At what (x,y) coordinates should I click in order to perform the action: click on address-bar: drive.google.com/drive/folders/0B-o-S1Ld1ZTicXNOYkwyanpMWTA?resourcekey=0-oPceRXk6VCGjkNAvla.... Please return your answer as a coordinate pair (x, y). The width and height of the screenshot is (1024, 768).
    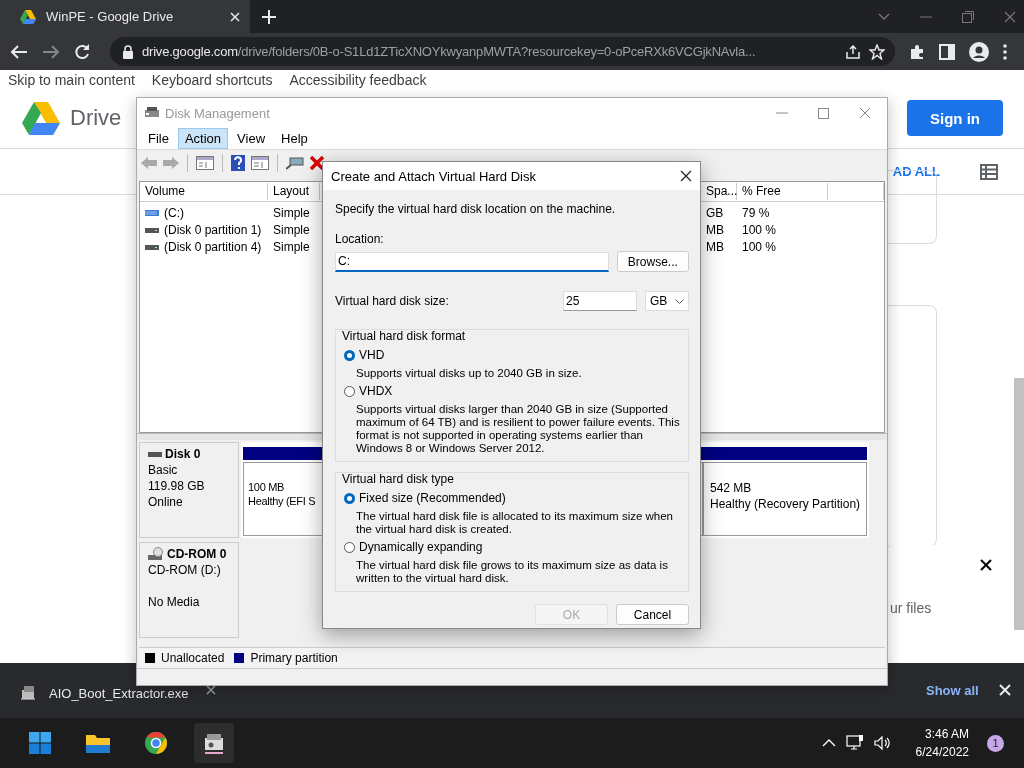
    Looking at the image, I should click on (502, 51).